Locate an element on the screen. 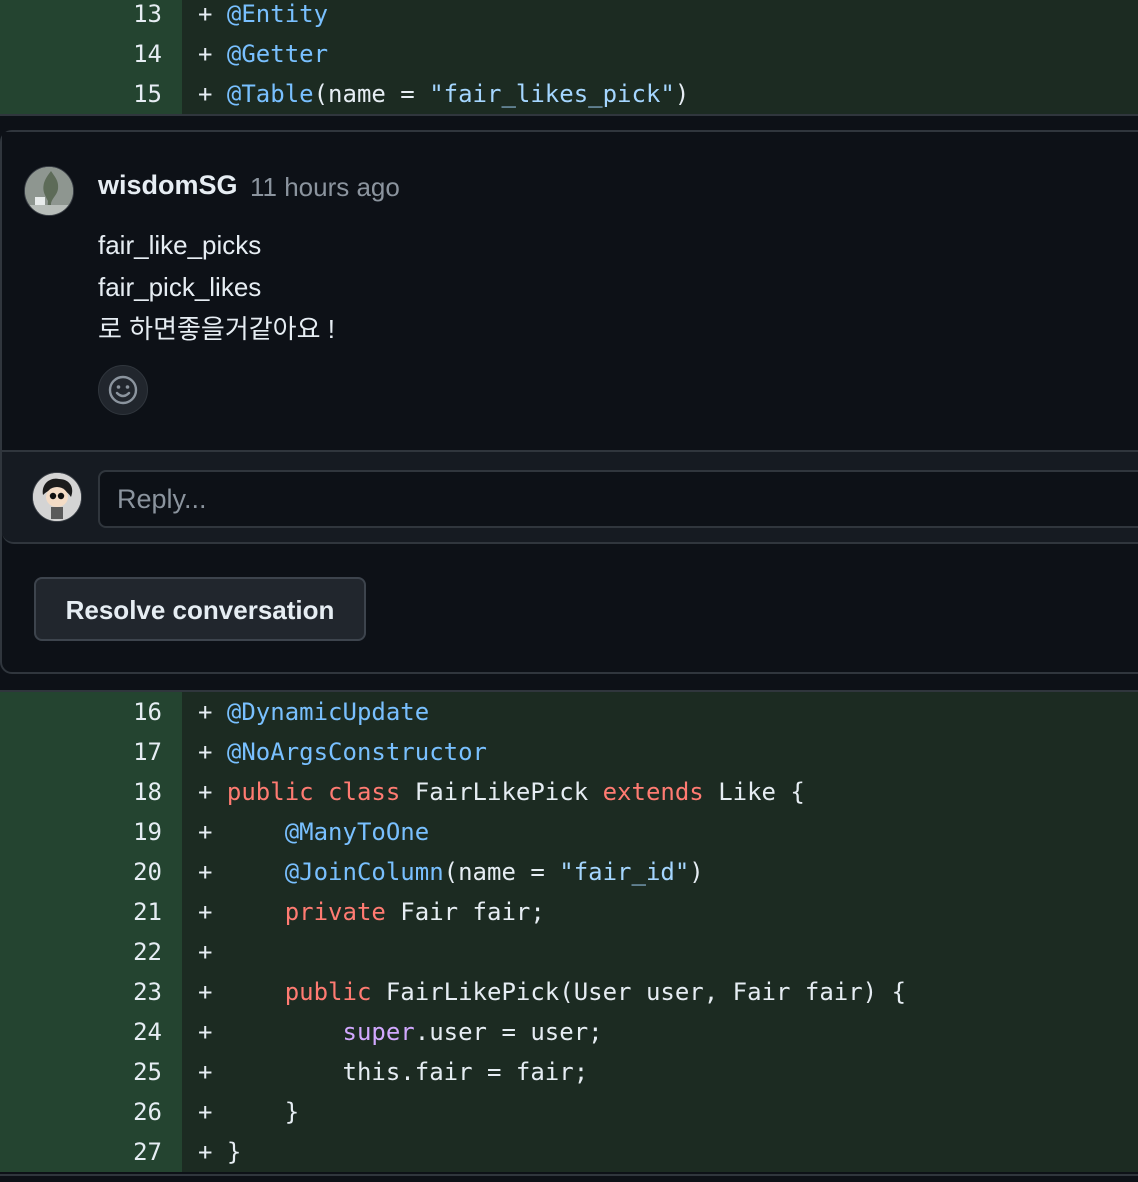 Image resolution: width=1138 pixels, height=1182 pixels. add-reaction-button is located at coordinates (123, 390).